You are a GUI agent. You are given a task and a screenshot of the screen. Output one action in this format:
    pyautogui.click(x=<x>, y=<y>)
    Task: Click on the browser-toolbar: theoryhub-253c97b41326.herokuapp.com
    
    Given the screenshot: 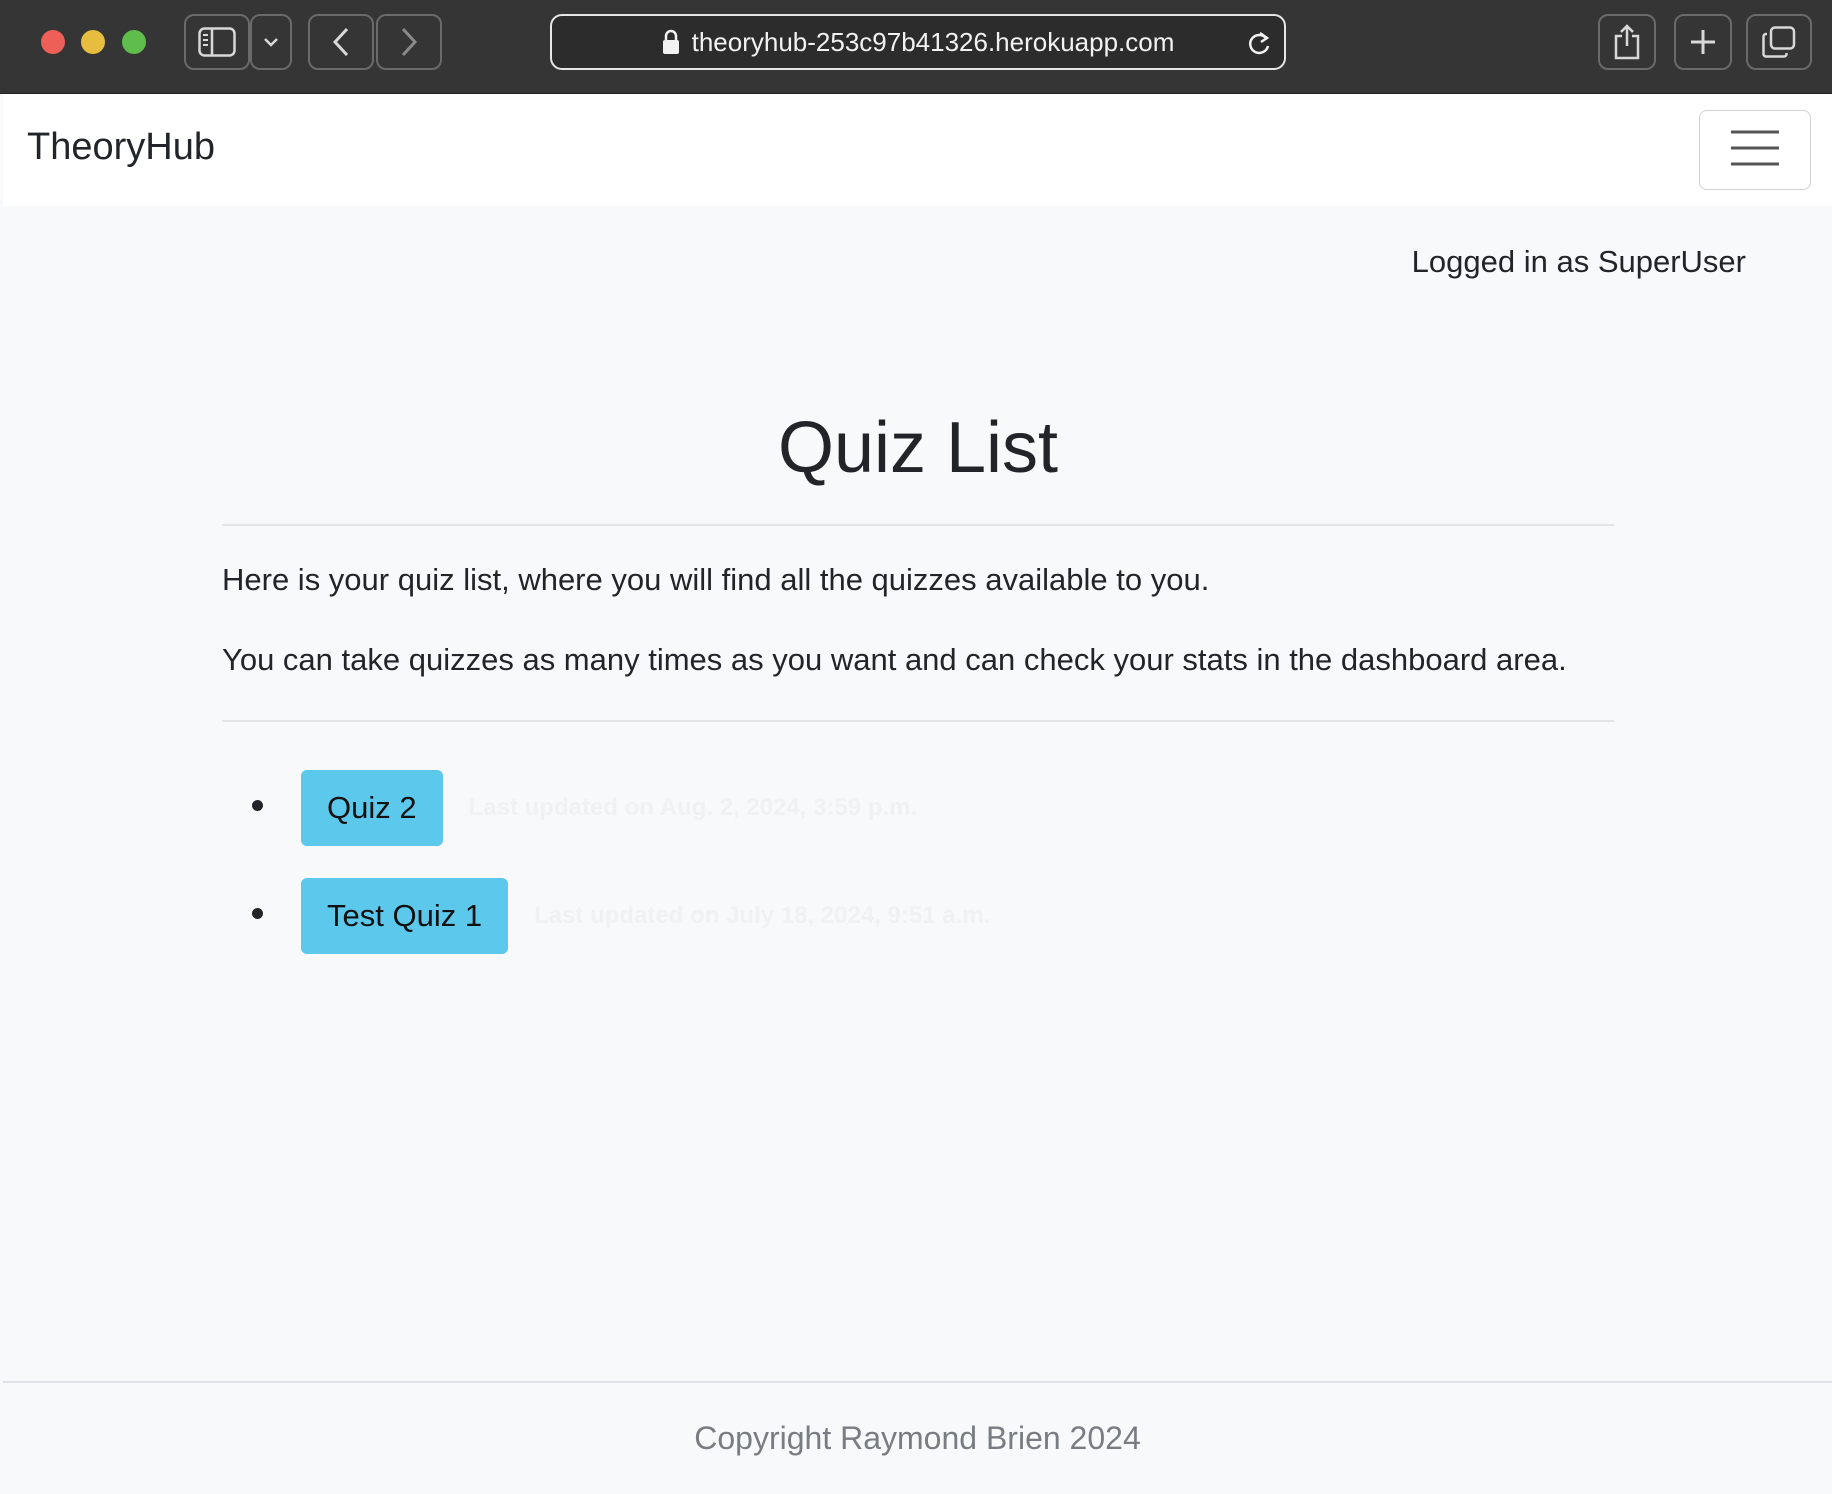 What is the action you would take?
    pyautogui.click(x=916, y=47)
    